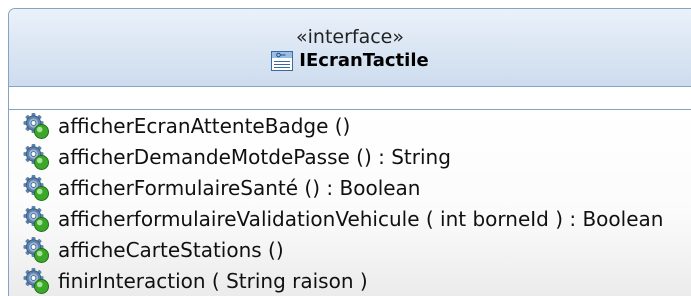 The width and height of the screenshot is (691, 296). I want to click on class-name-row: IEcranTactile, so click(350, 61).